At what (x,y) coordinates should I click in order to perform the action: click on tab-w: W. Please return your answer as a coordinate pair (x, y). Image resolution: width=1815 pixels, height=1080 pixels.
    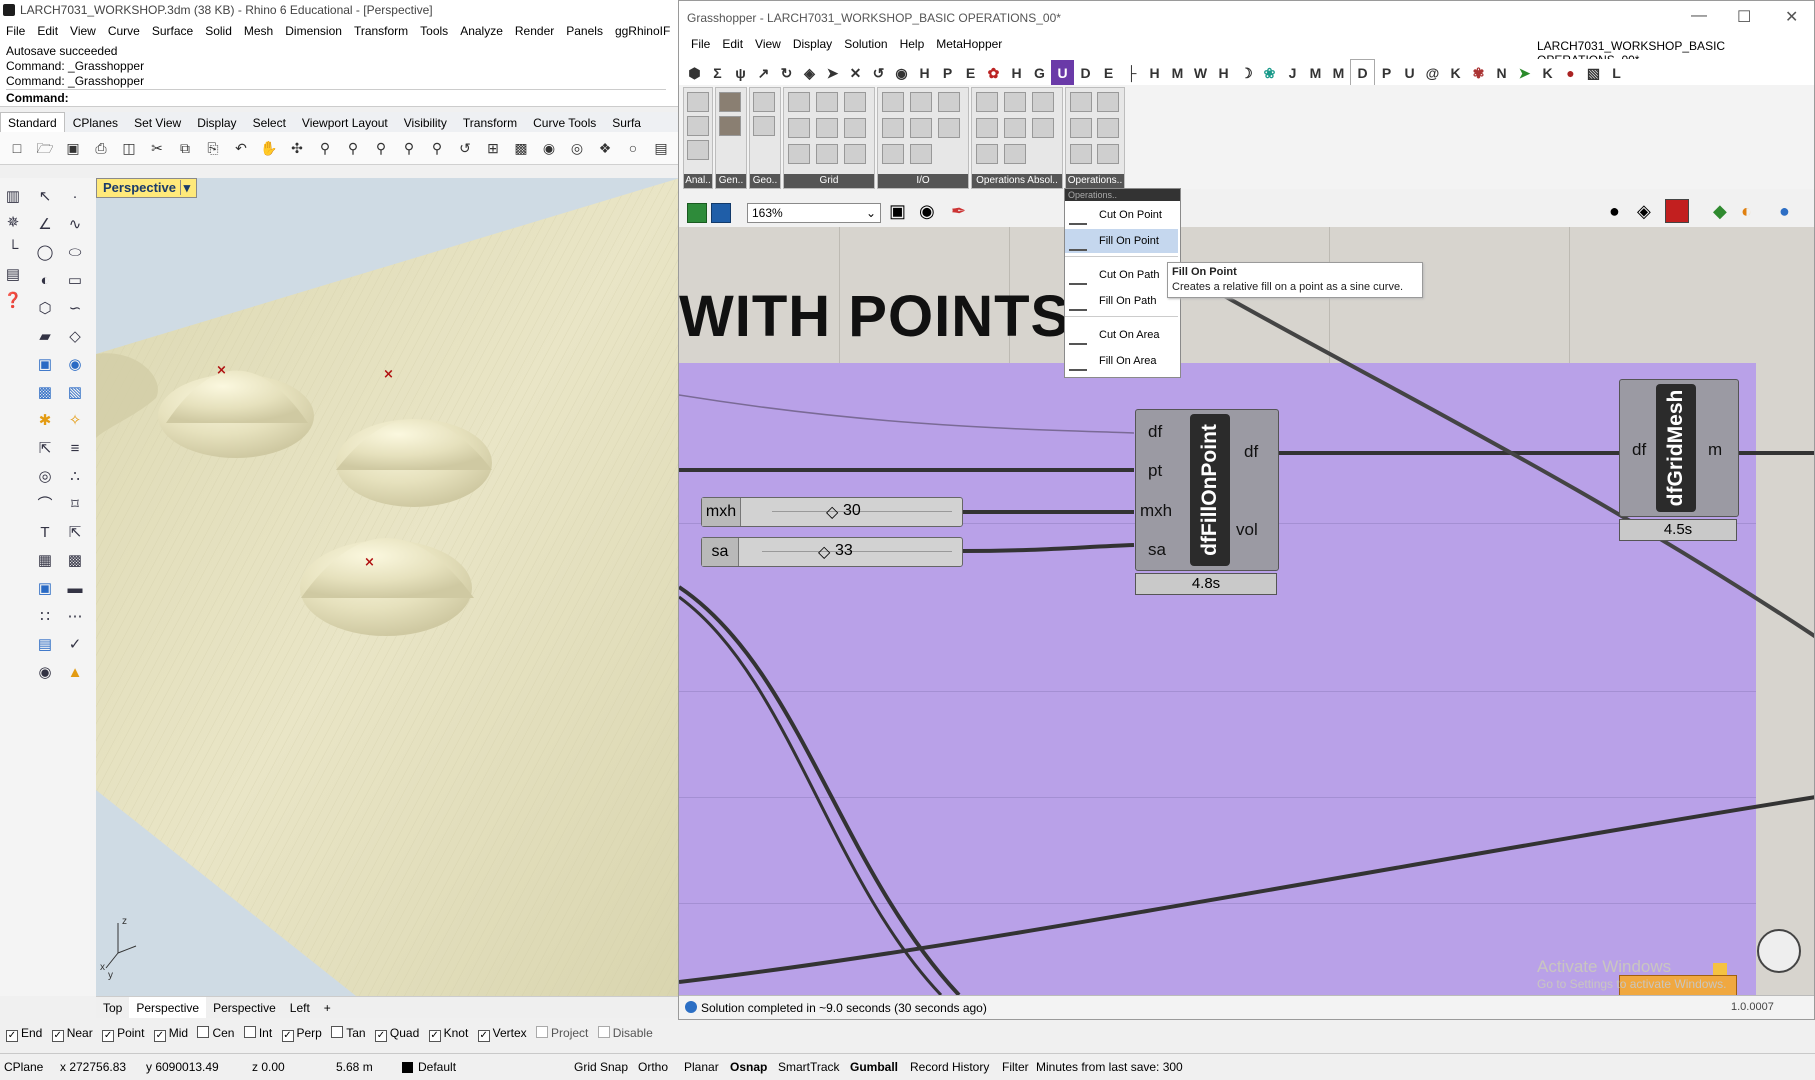
    Looking at the image, I should click on (1200, 73).